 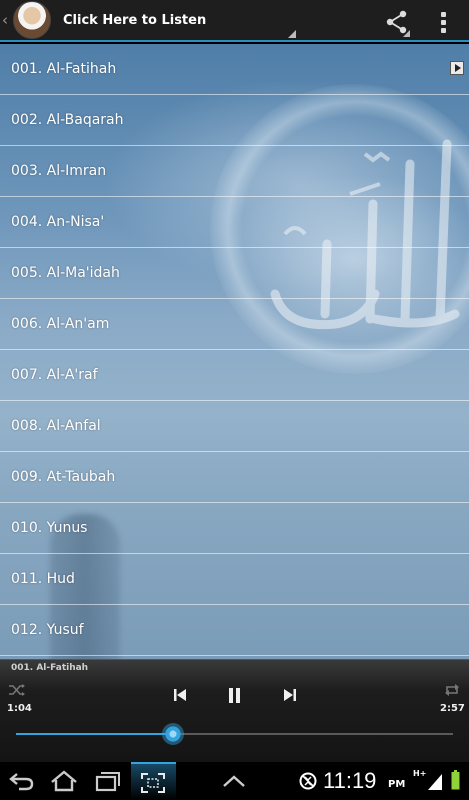 What do you see at coordinates (32, 20) in the screenshot?
I see `reciter-avatar` at bounding box center [32, 20].